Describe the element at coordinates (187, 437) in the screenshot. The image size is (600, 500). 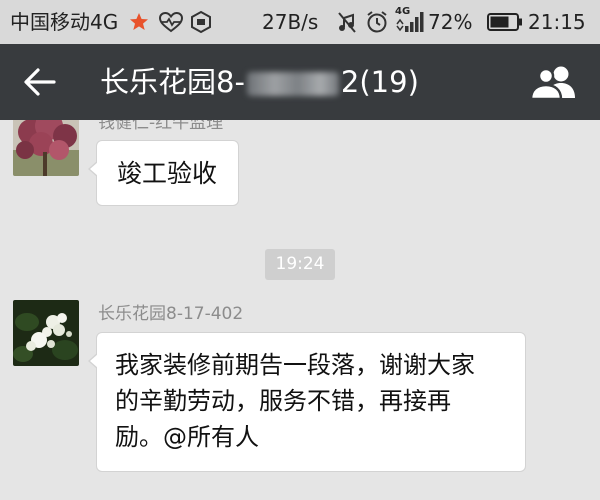
I see `message-text-line: 励。@所有人` at that location.